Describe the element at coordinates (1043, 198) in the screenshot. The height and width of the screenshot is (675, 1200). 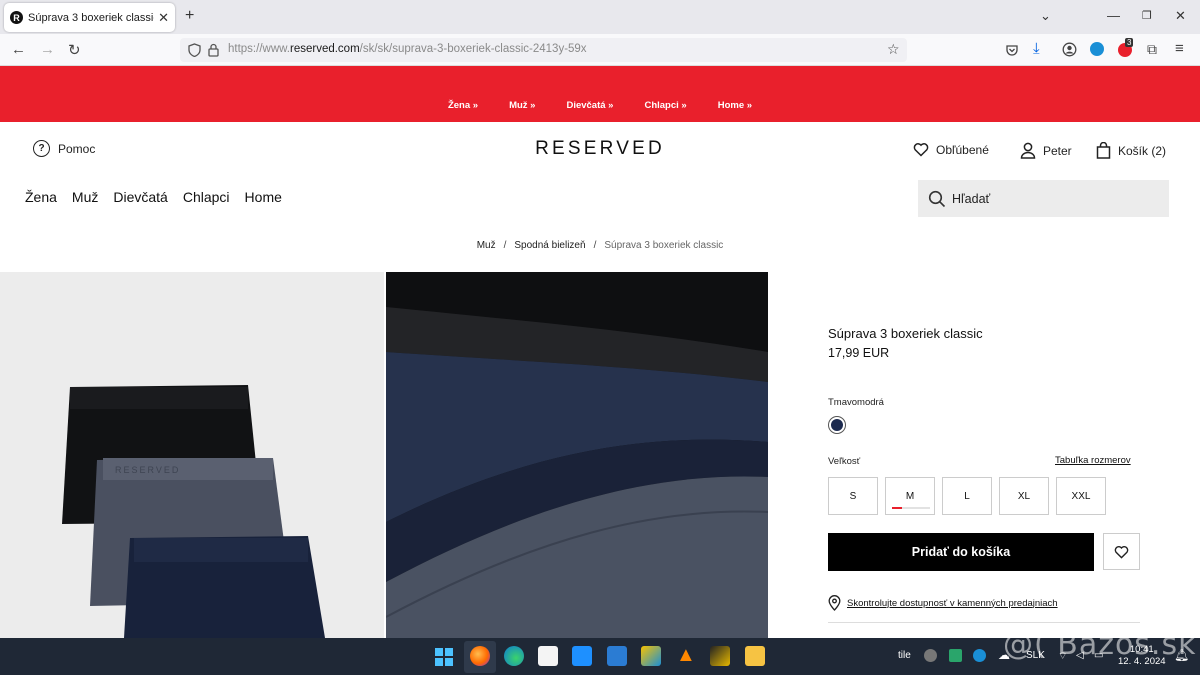
I see `search-input: Hľadať` at that location.